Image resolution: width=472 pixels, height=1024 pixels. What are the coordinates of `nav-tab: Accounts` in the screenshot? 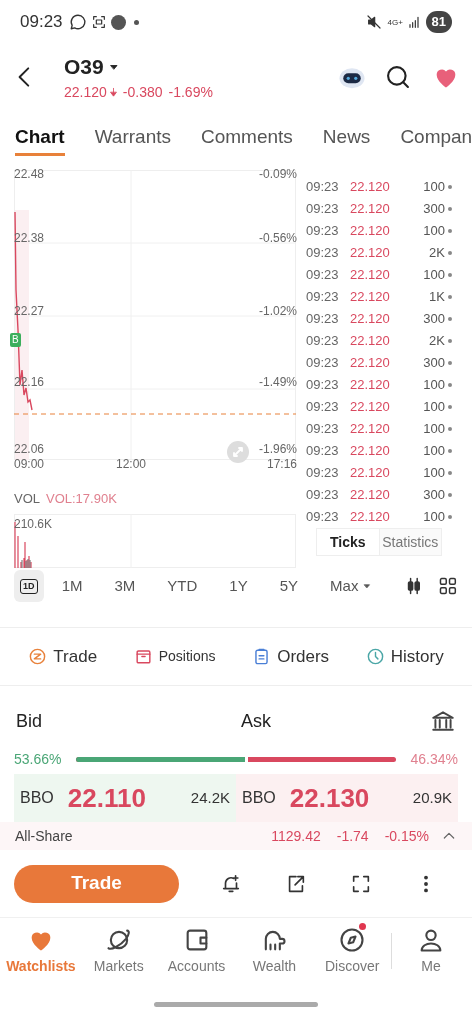 It's located at (196, 951).